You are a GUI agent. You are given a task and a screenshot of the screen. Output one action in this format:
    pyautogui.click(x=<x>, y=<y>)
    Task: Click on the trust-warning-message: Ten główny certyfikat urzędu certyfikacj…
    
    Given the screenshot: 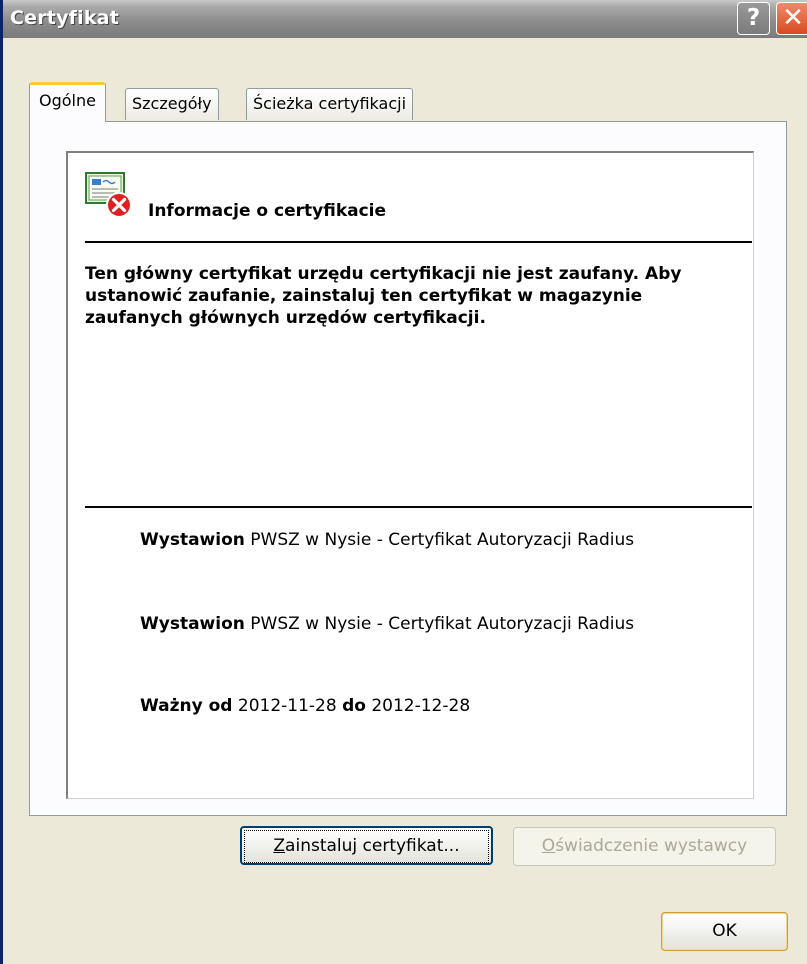 What is the action you would take?
    pyautogui.click(x=383, y=296)
    